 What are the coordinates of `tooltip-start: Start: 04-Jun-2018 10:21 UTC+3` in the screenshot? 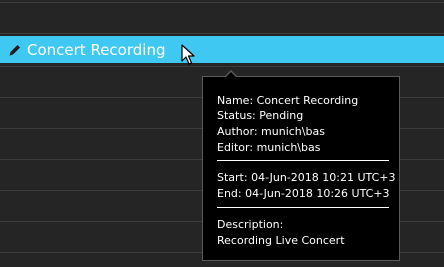 It's located at (306, 177).